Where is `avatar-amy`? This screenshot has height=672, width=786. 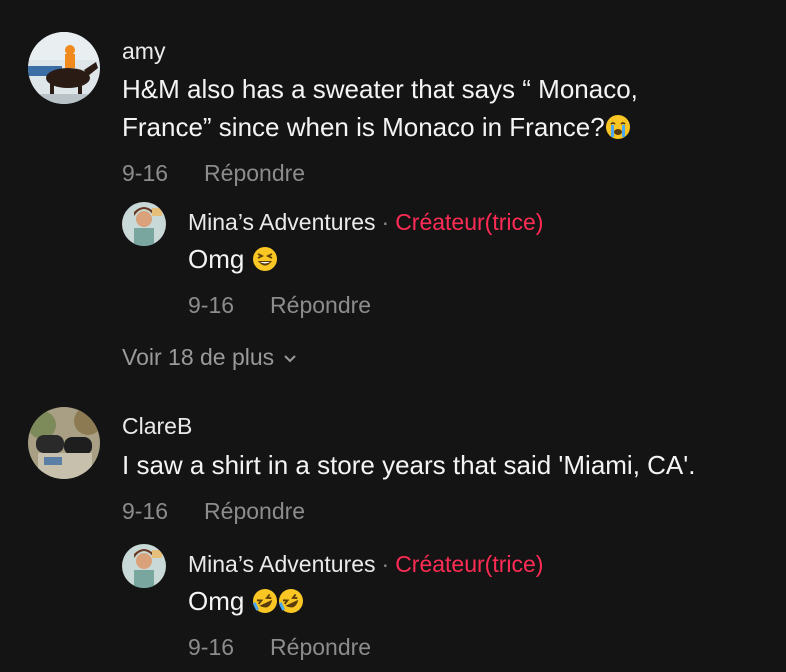 avatar-amy is located at coordinates (64, 68).